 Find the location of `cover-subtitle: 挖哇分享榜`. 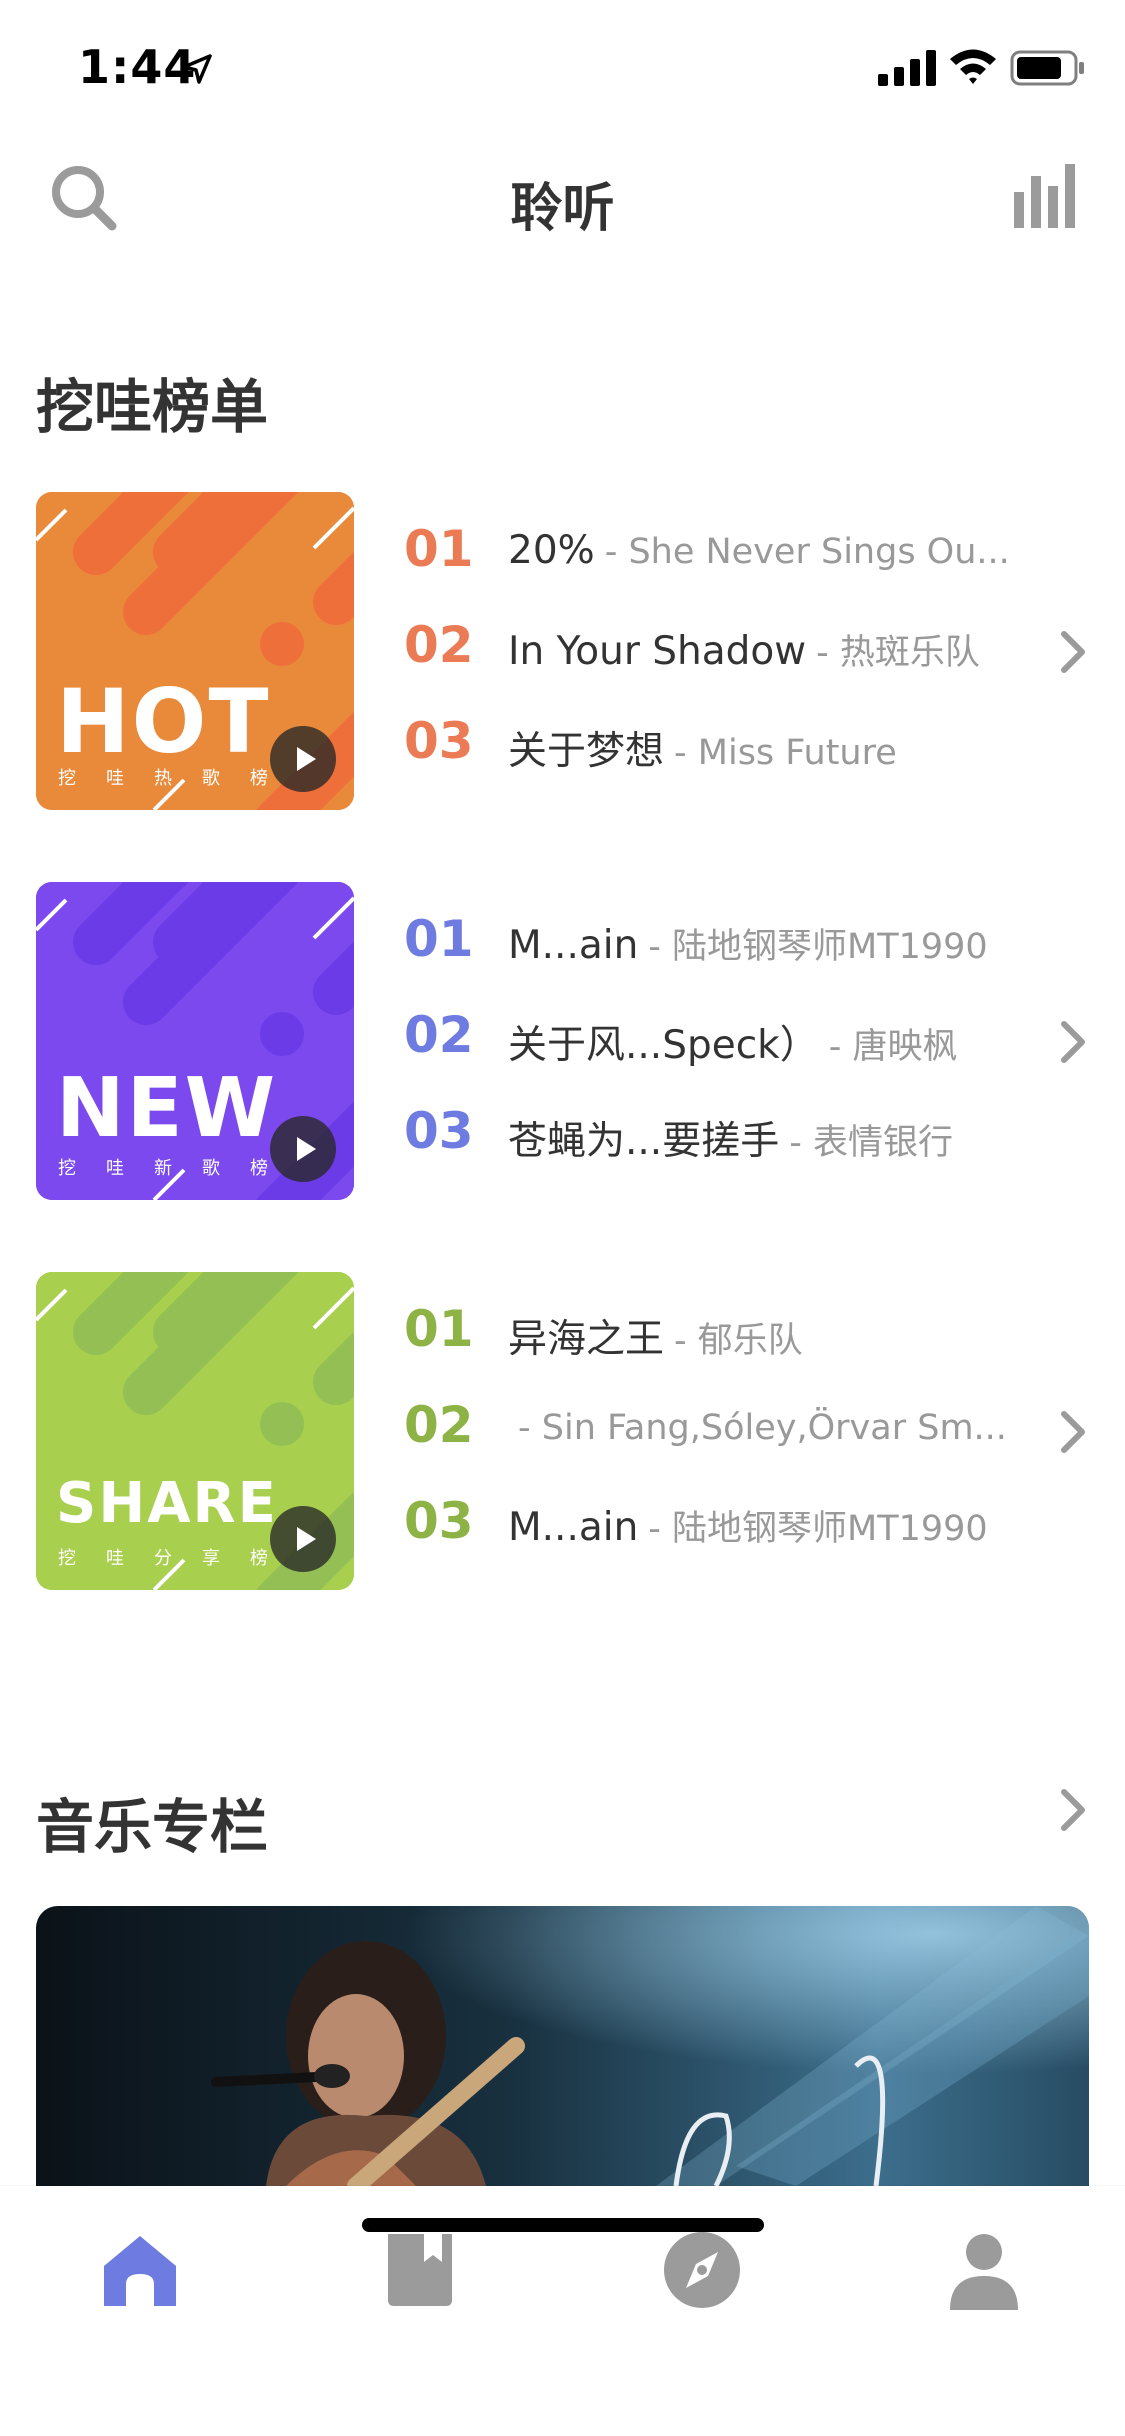

cover-subtitle: 挖哇分享榜 is located at coordinates (178, 1558).